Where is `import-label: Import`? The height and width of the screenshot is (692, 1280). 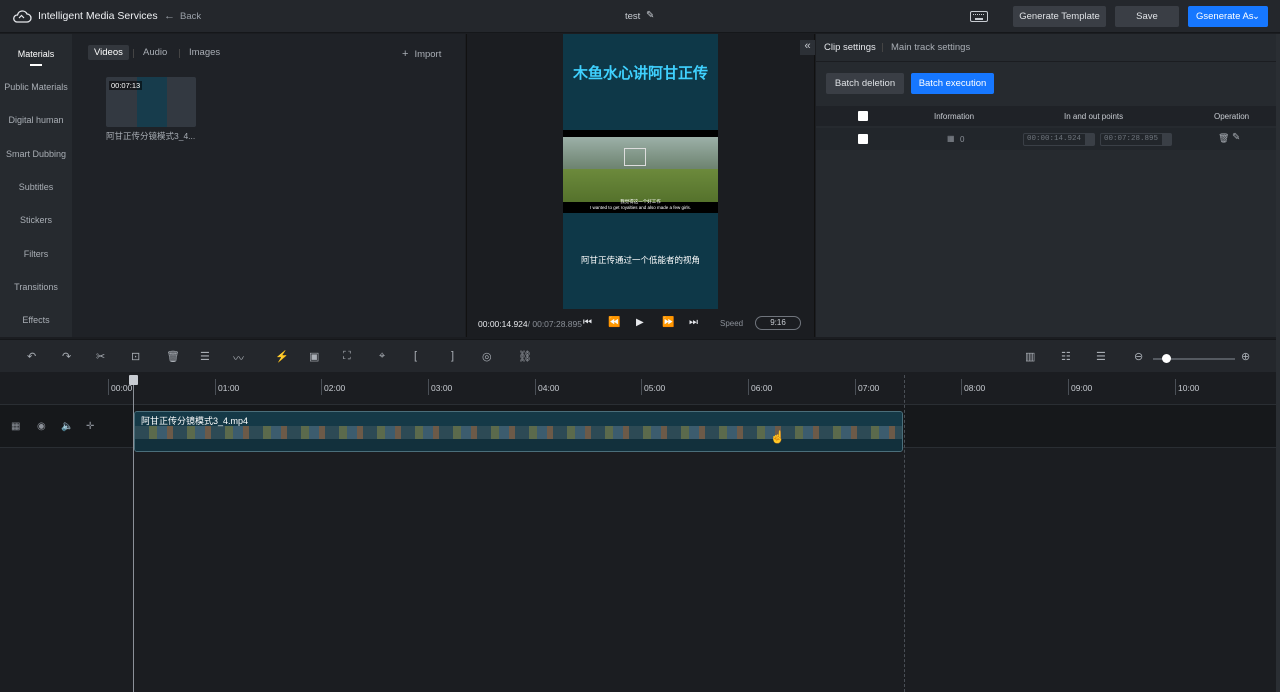 import-label: Import is located at coordinates (428, 54).